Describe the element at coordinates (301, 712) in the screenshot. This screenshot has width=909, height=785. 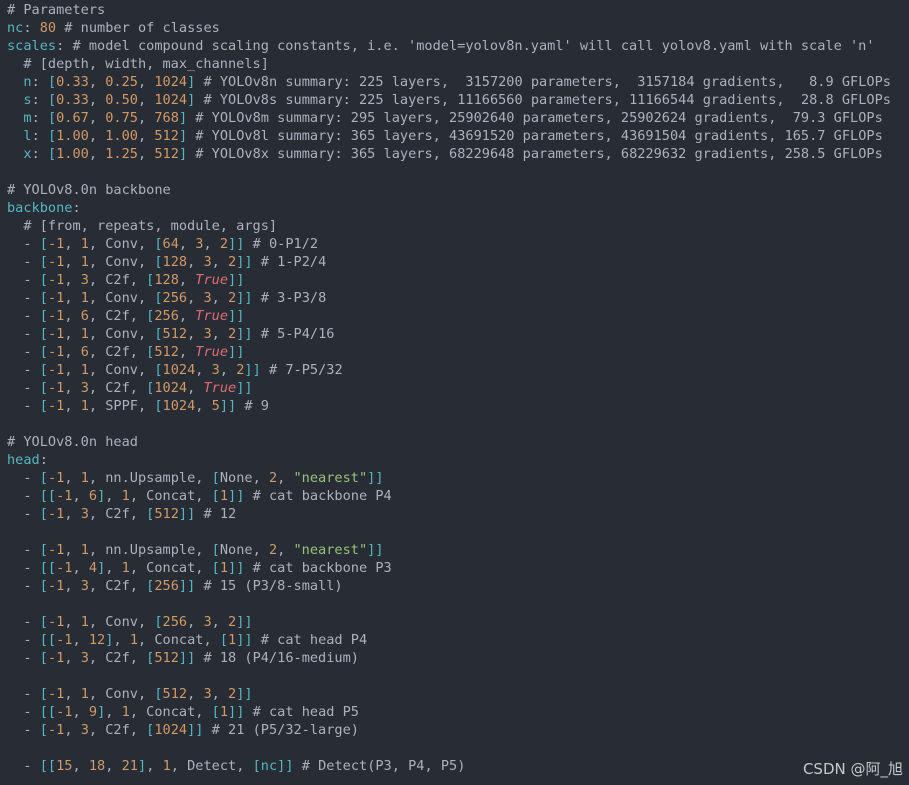
I see `token-comment: # cat head P5` at that location.